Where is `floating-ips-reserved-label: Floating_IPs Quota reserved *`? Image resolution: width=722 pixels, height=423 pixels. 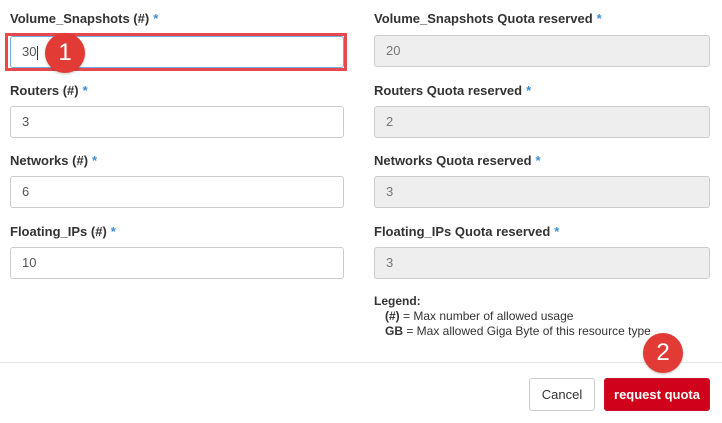 floating-ips-reserved-label: Floating_IPs Quota reserved * is located at coordinates (466, 231).